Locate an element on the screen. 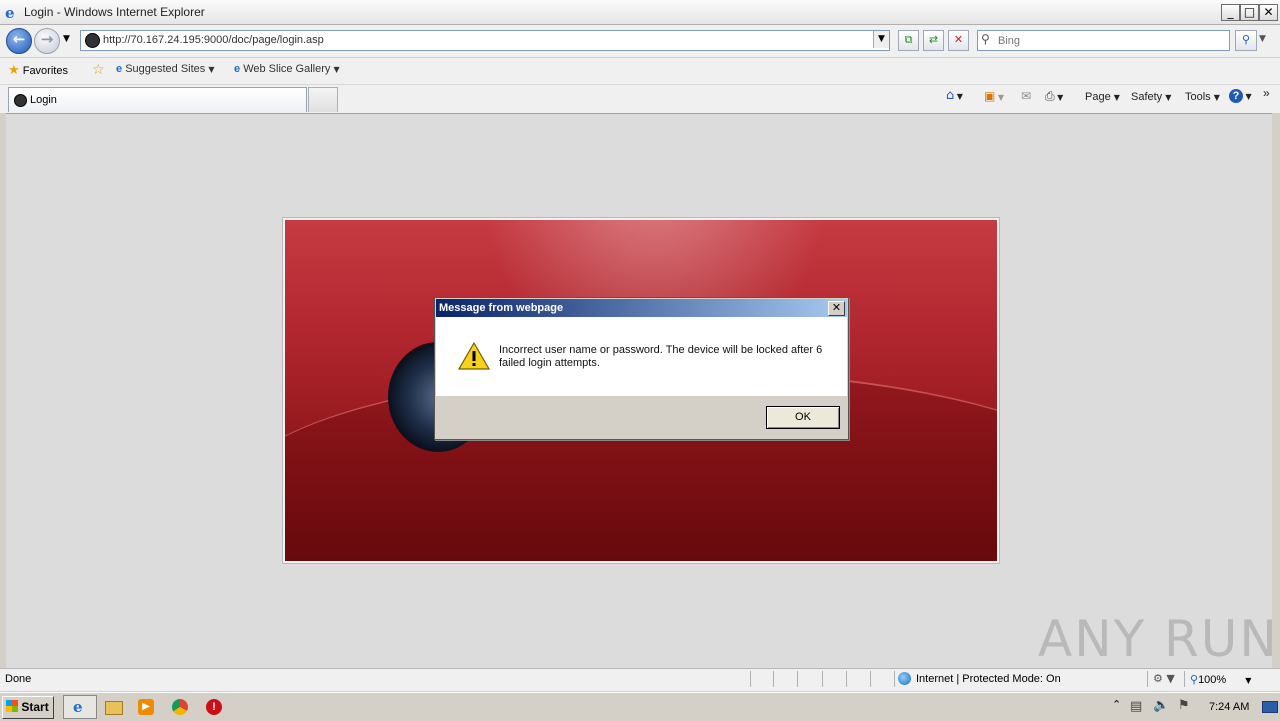  stop-button: ✕ is located at coordinates (958, 40).